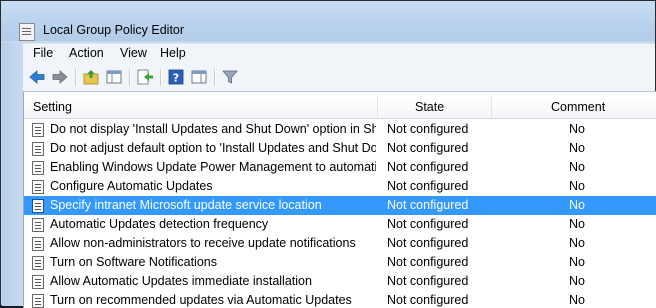  What do you see at coordinates (12, 174) in the screenshot?
I see `window-frame-left` at bounding box center [12, 174].